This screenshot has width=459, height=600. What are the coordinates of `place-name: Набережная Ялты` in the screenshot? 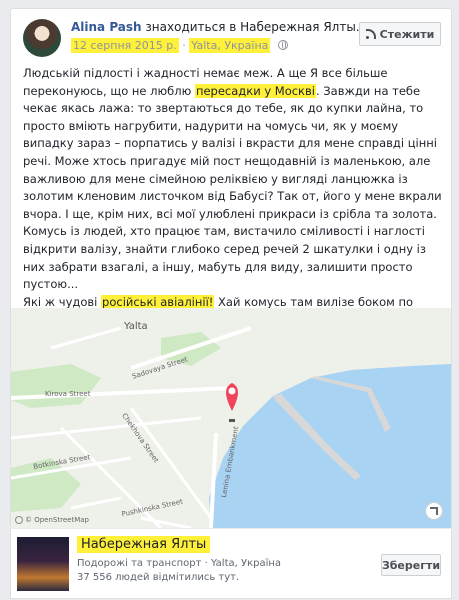 It's located at (144, 544).